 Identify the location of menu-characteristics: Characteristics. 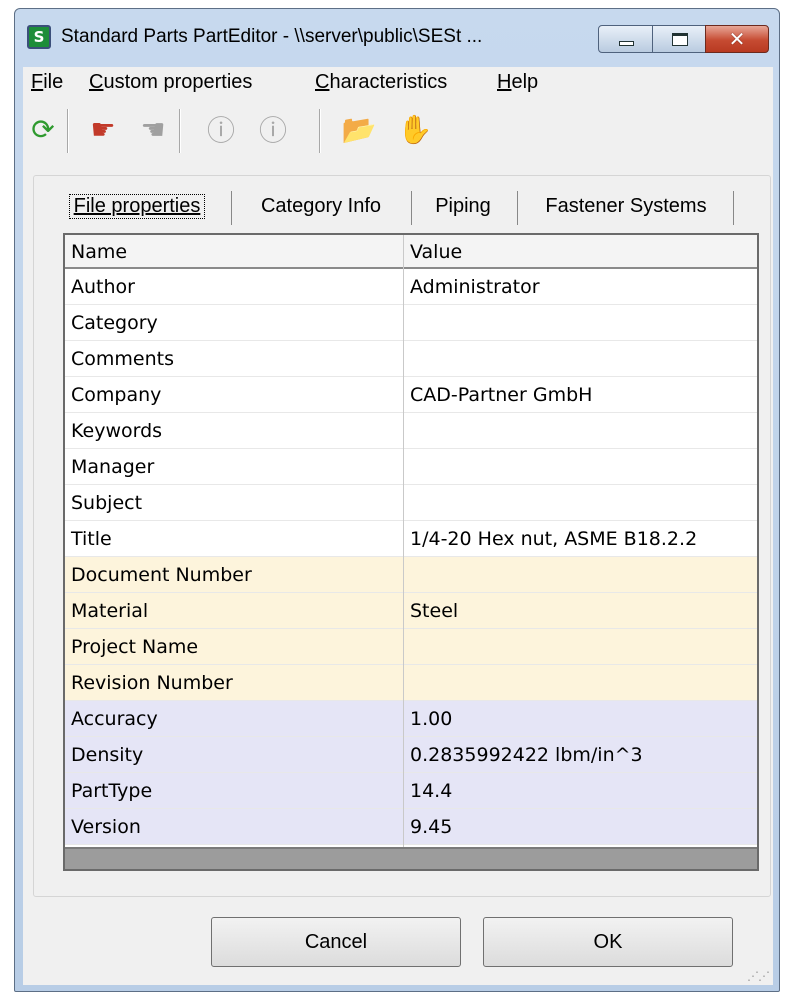
(381, 82).